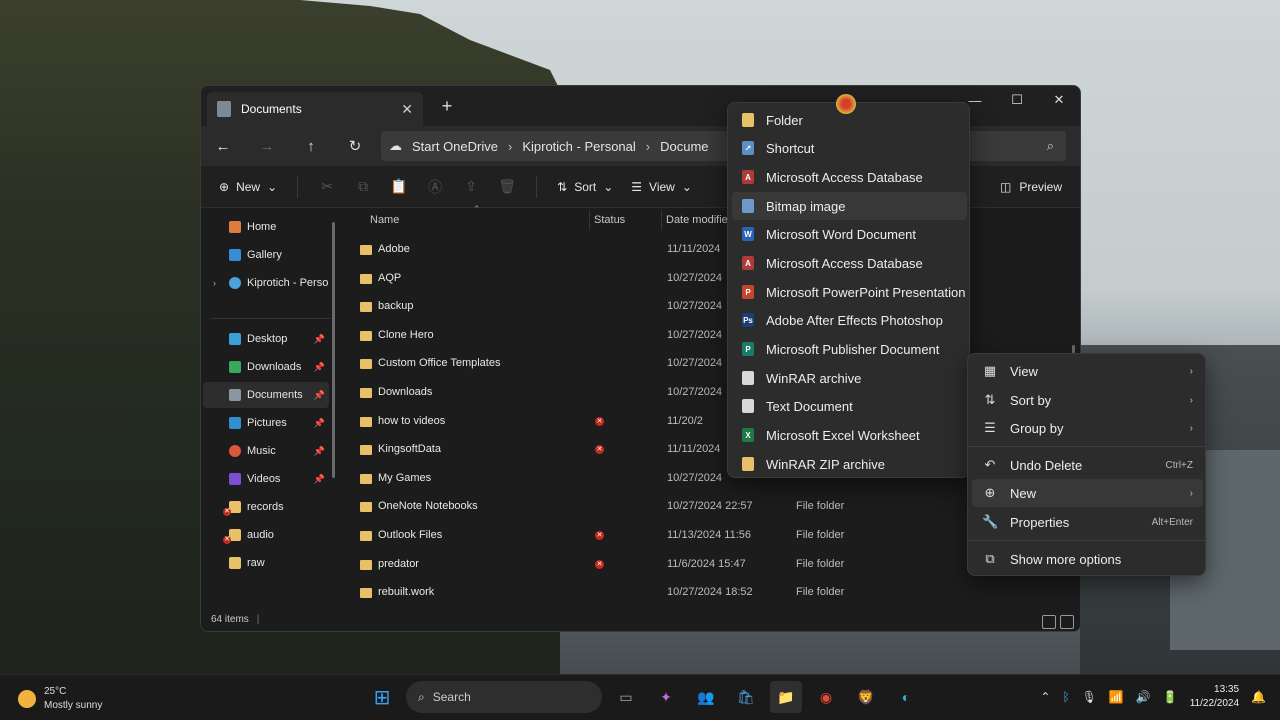  I want to click on copilot-button: ✦, so click(666, 697).